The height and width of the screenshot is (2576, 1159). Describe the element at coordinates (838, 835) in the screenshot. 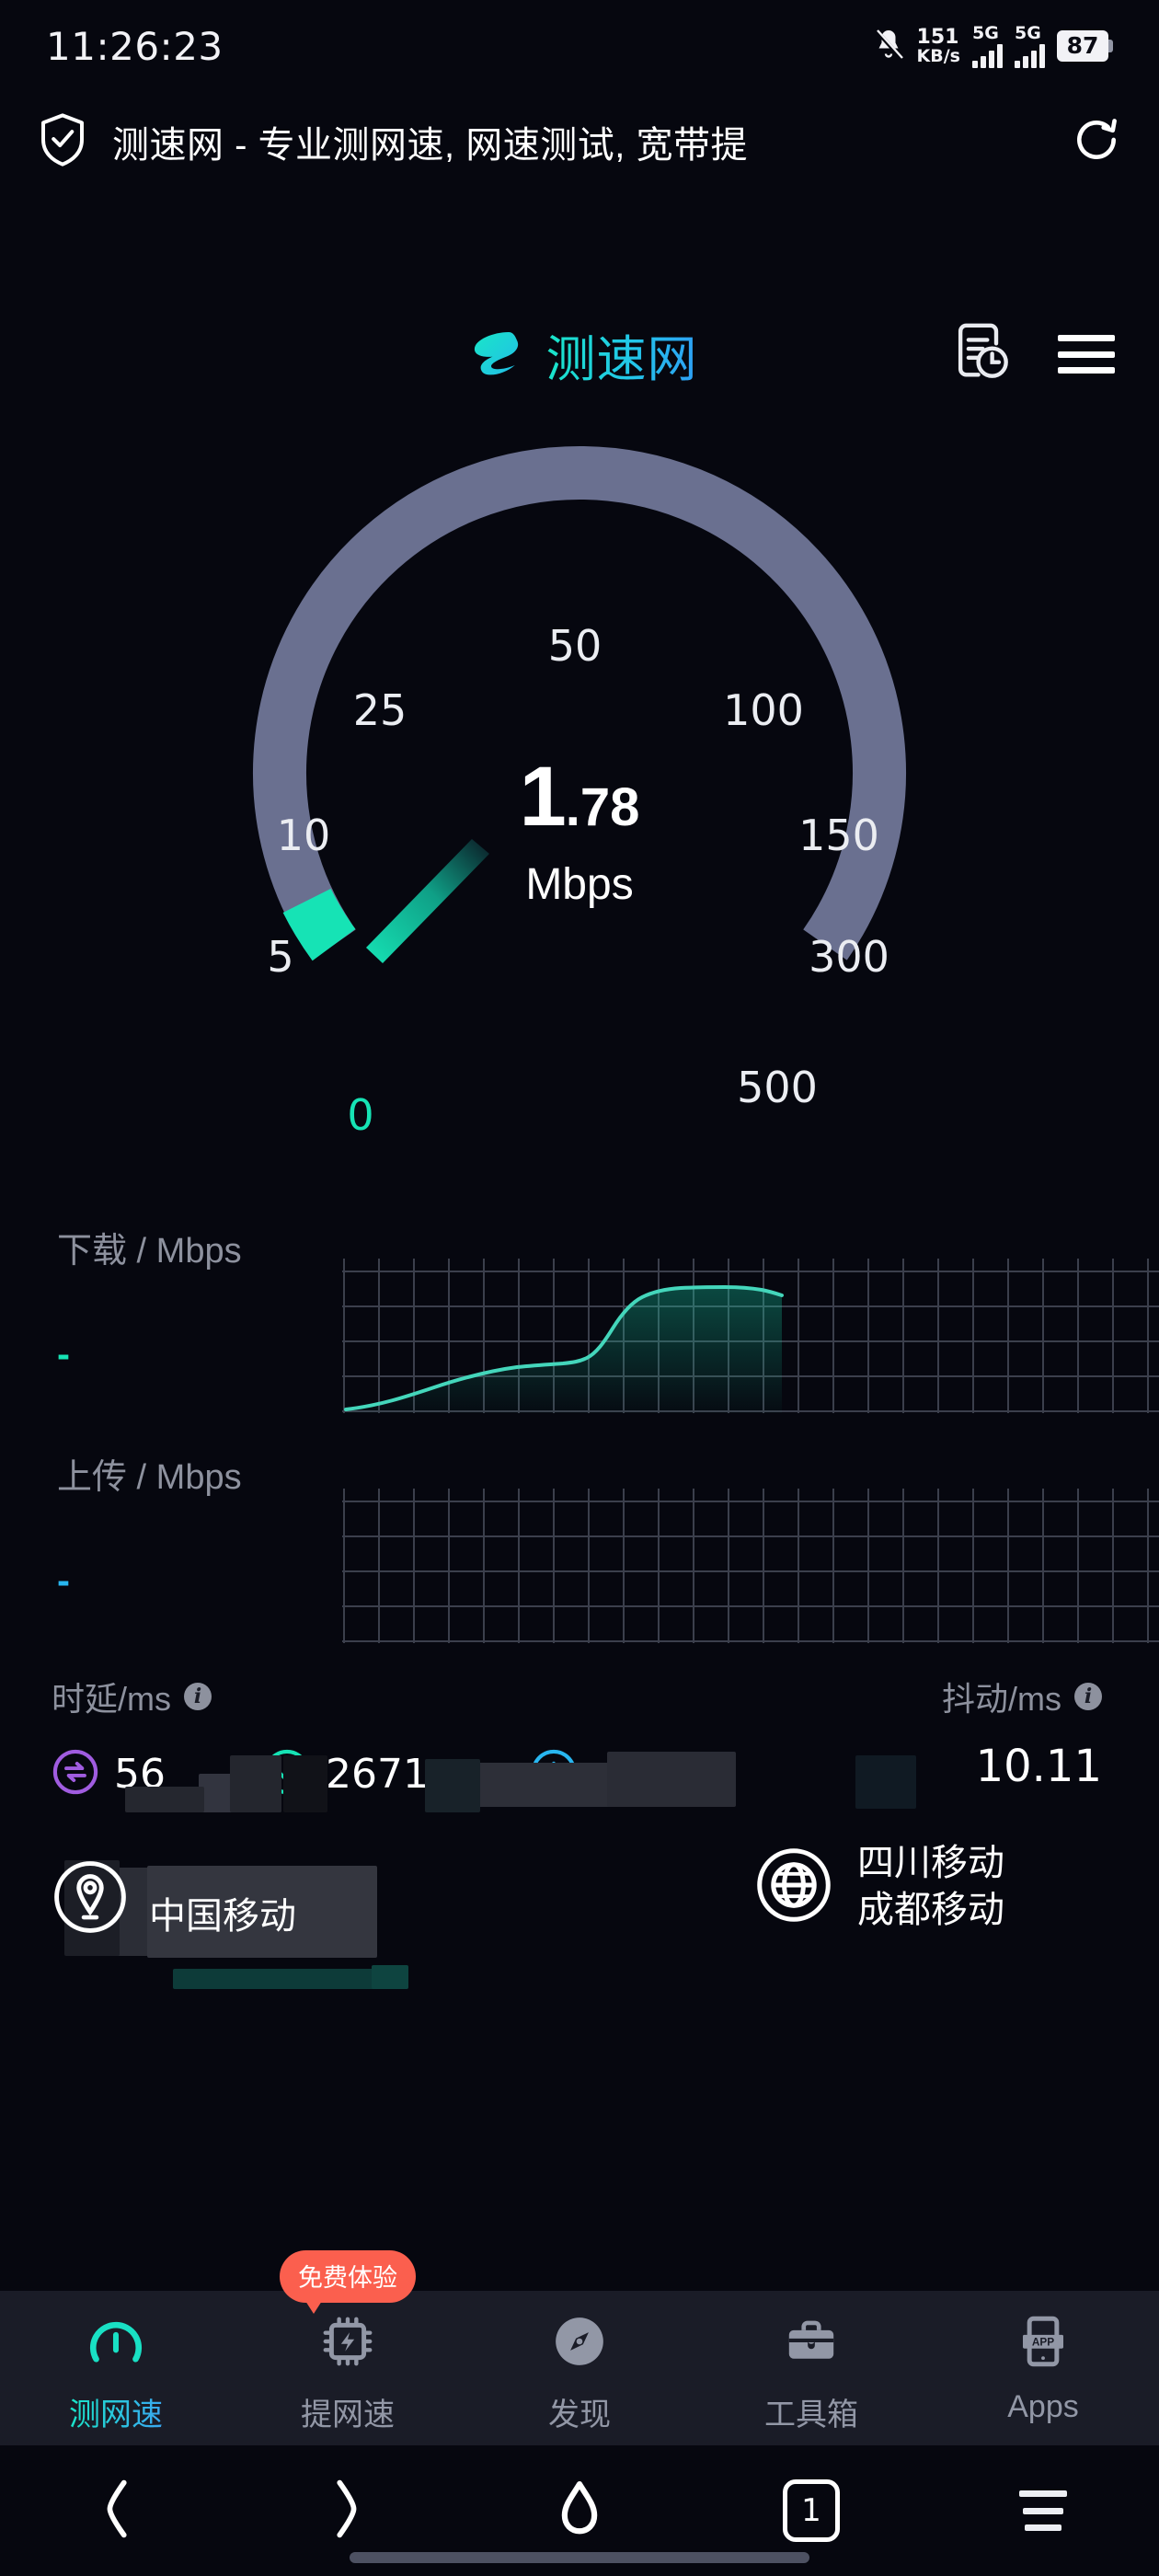

I see `gauge-tick-150: 150` at that location.